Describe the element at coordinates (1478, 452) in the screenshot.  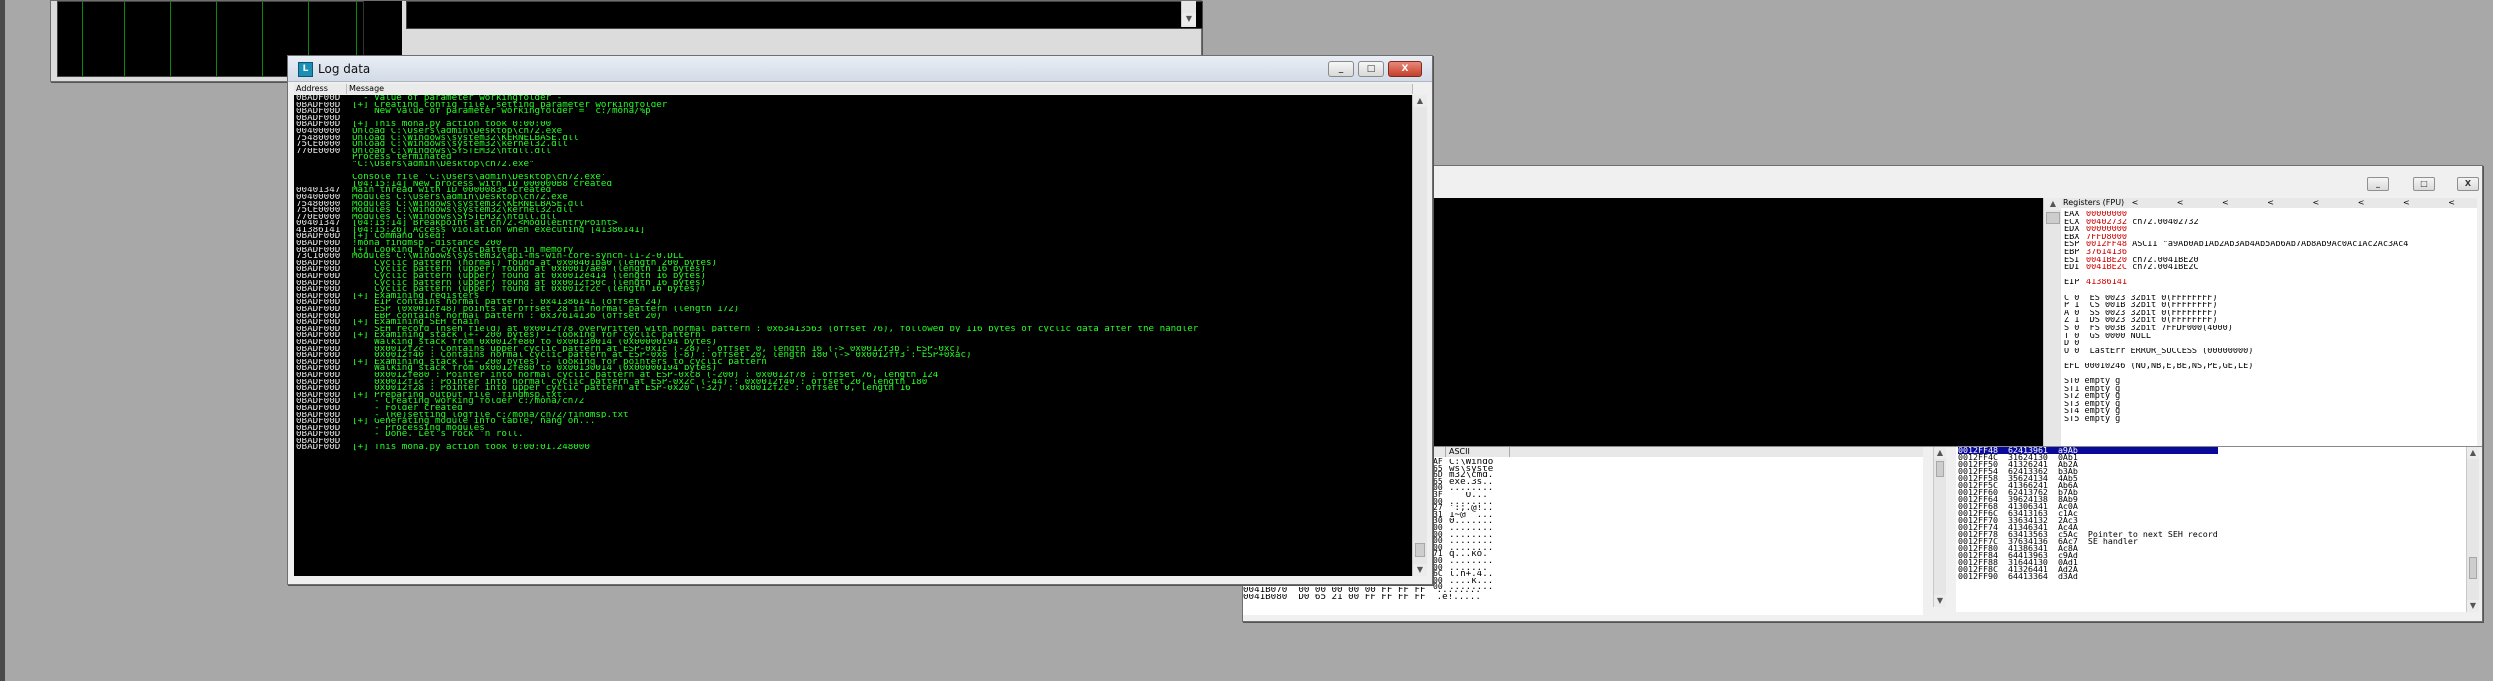
I see `dump-ascii-column: ASCII` at that location.